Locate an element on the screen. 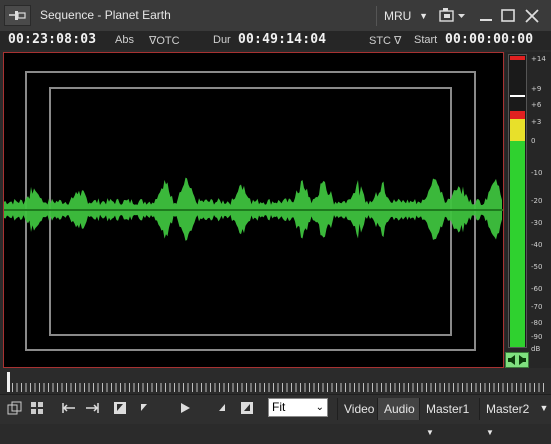 The width and height of the screenshot is (551, 444). tab-video: Video is located at coordinates (356, 409).